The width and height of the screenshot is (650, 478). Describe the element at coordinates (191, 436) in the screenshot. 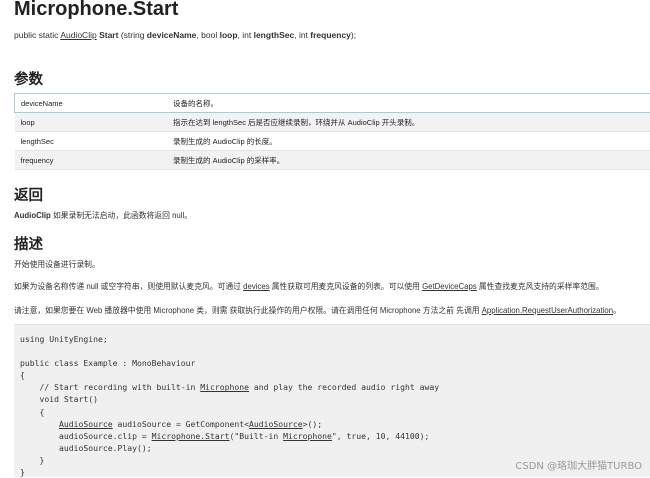

I see `microphone-start-link: Microphone.Start` at that location.